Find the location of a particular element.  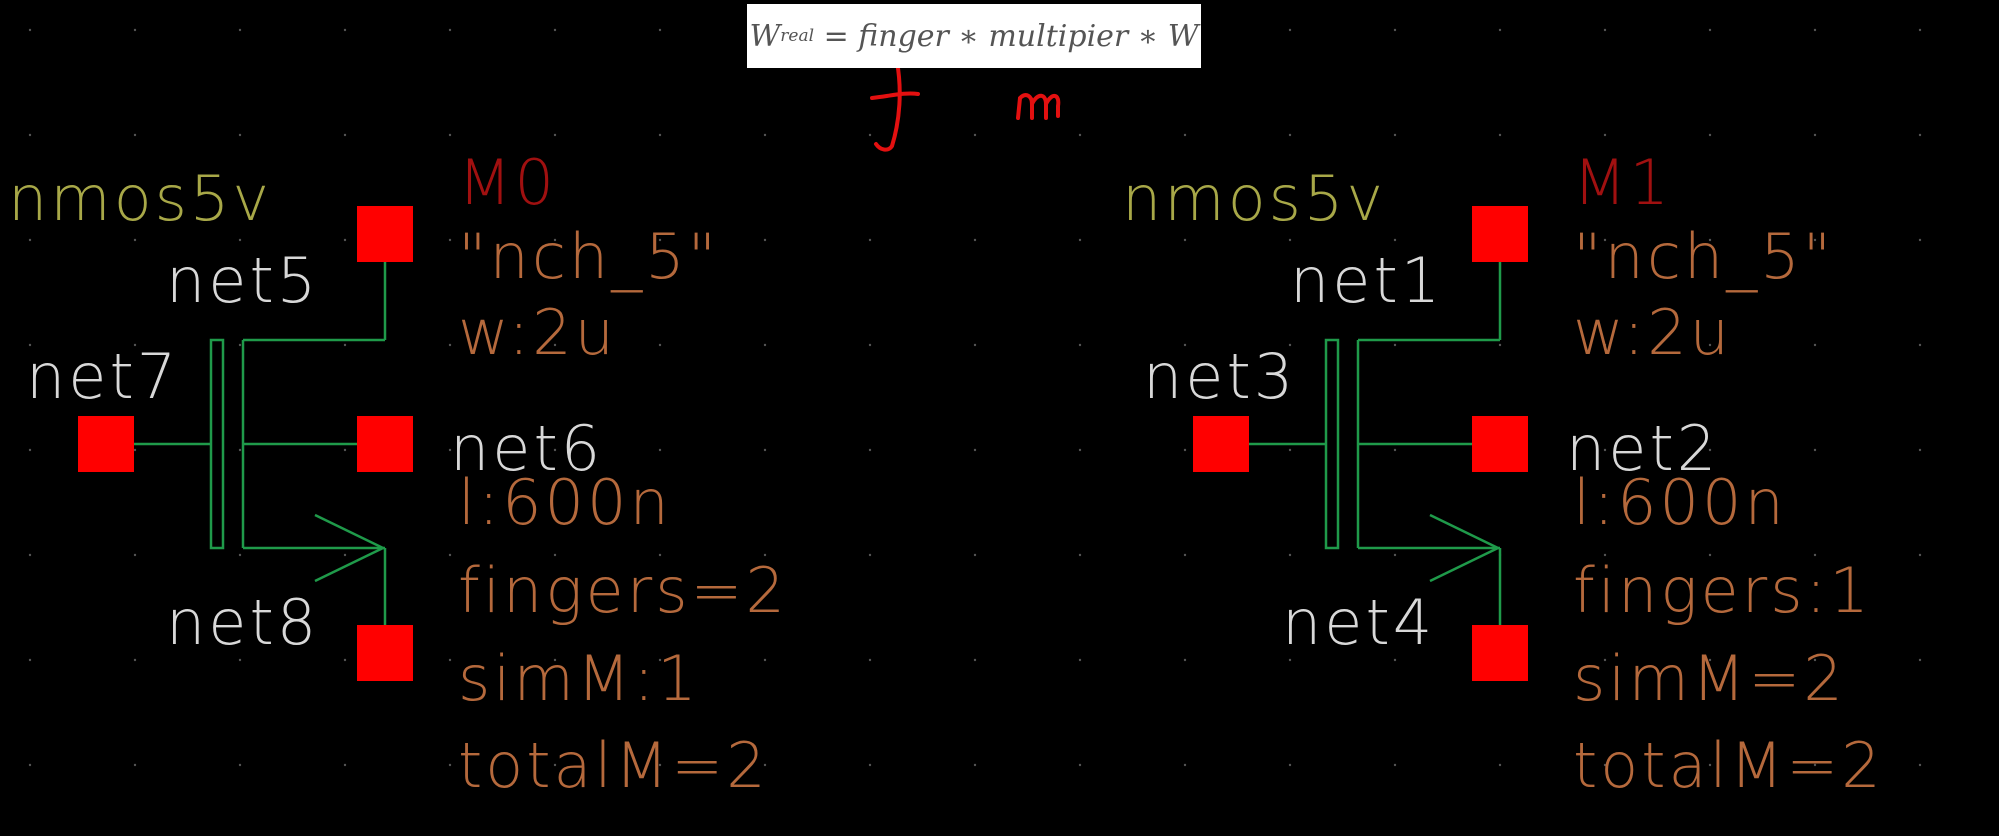

pin-bulk-m0 is located at coordinates (385, 444).